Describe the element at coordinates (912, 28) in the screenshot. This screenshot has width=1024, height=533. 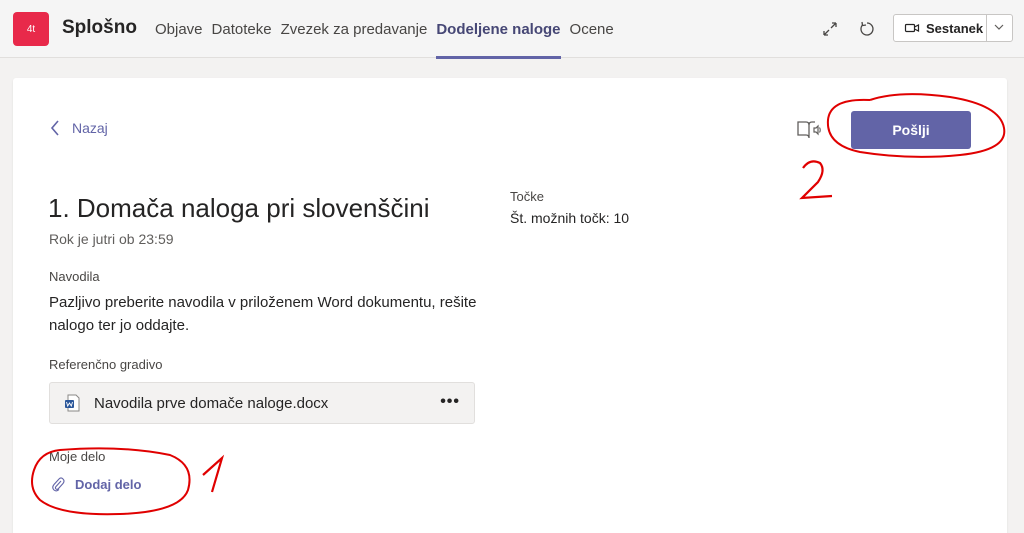
I see `video-camera-icon` at that location.